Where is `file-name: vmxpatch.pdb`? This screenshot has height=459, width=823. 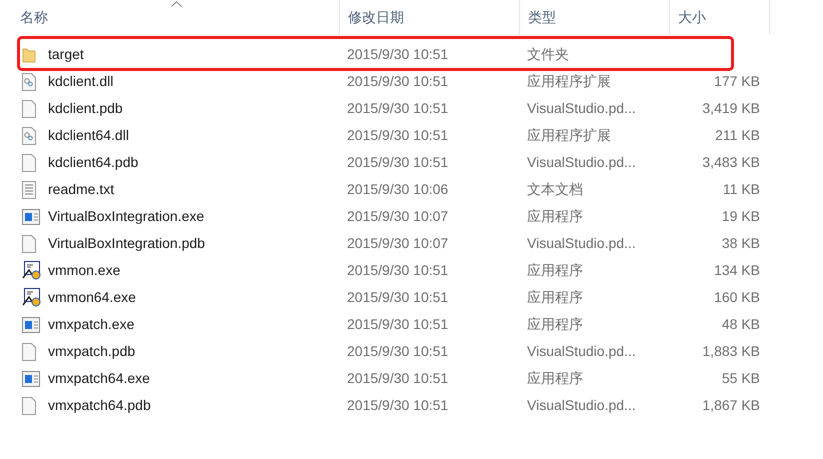 file-name: vmxpatch.pdb is located at coordinates (92, 351).